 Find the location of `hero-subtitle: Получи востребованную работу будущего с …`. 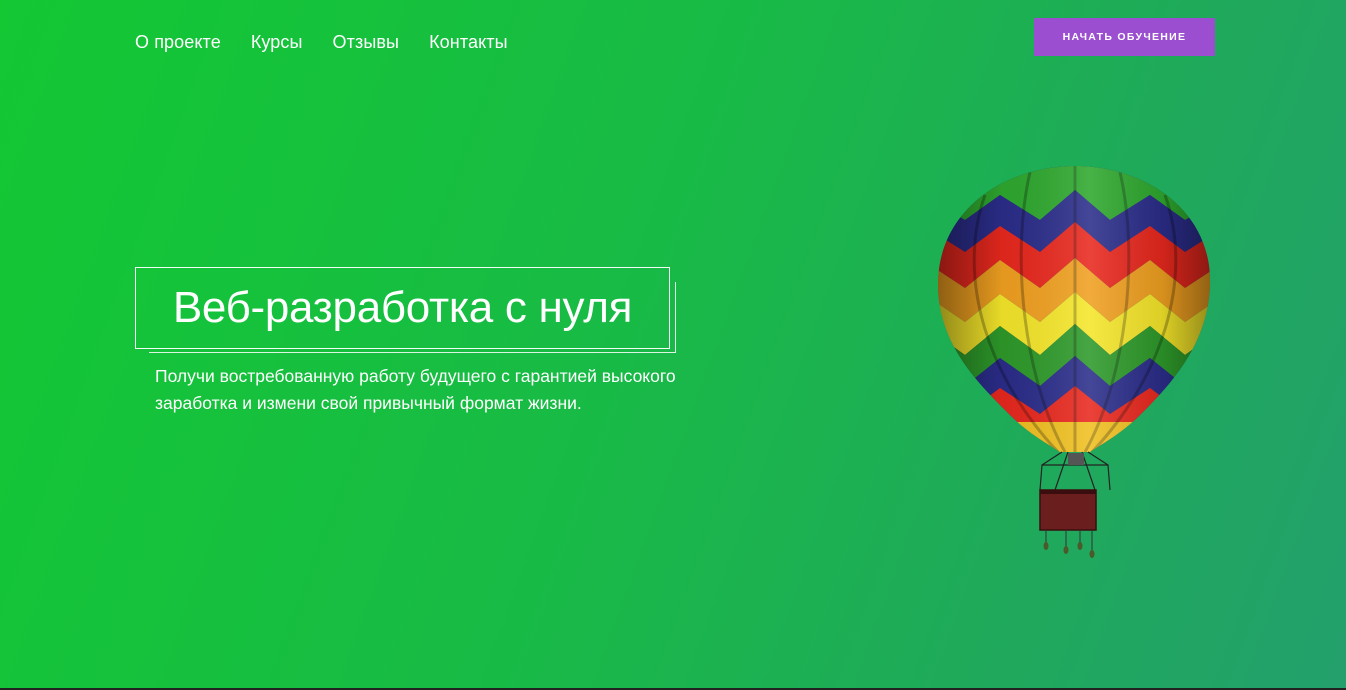

hero-subtitle: Получи востребованную работу будущего с … is located at coordinates (415, 389).